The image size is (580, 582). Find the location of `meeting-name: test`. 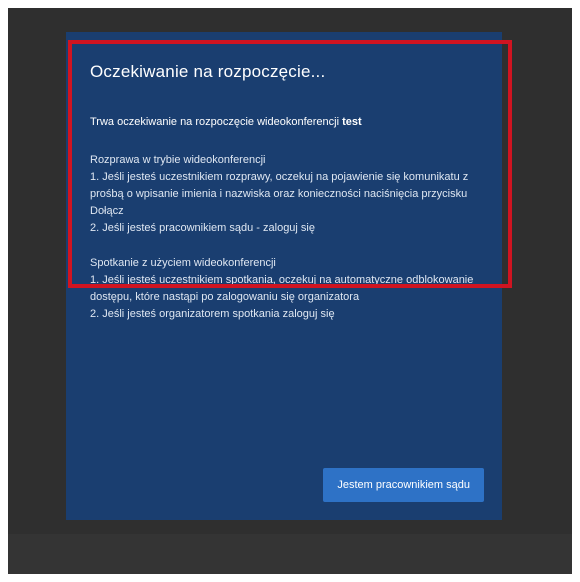

meeting-name: test is located at coordinates (352, 122).